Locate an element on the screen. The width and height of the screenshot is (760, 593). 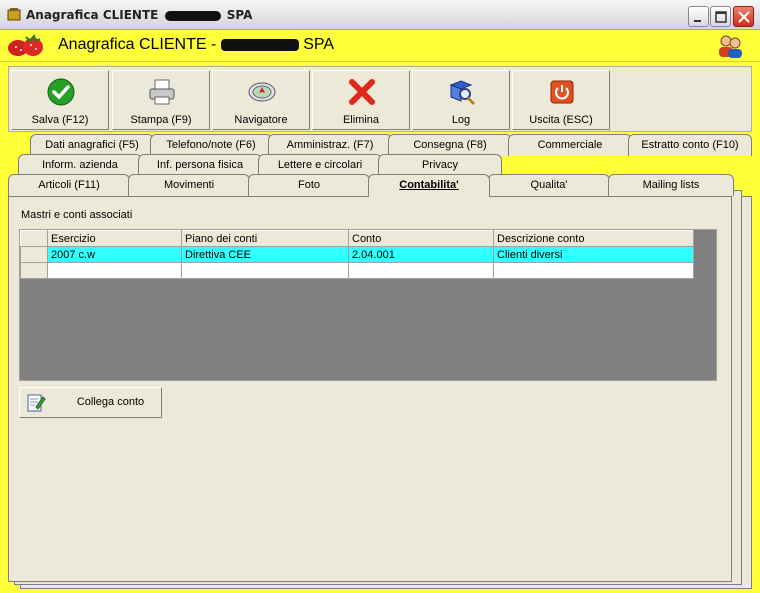
tab-consegna: Consegna (F8) is located at coordinates (450, 145).